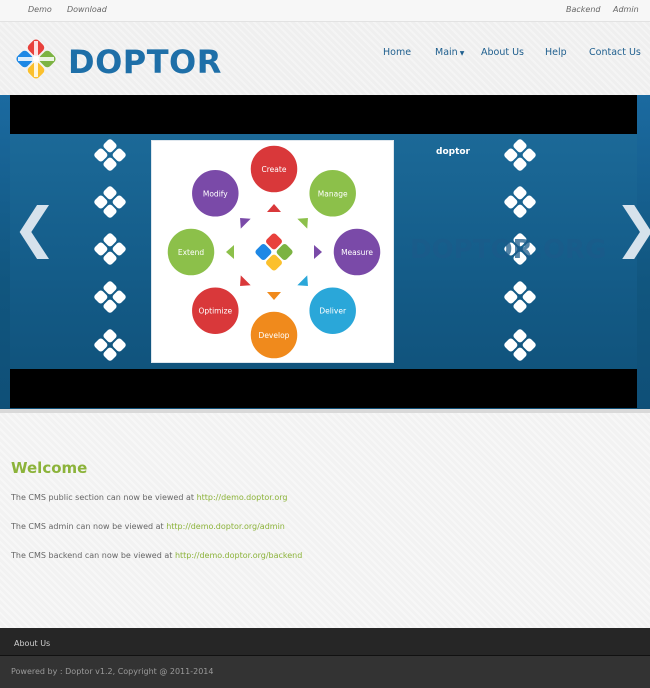  What do you see at coordinates (632, 228) in the screenshot?
I see `slider-next-arrow: ❯` at bounding box center [632, 228].